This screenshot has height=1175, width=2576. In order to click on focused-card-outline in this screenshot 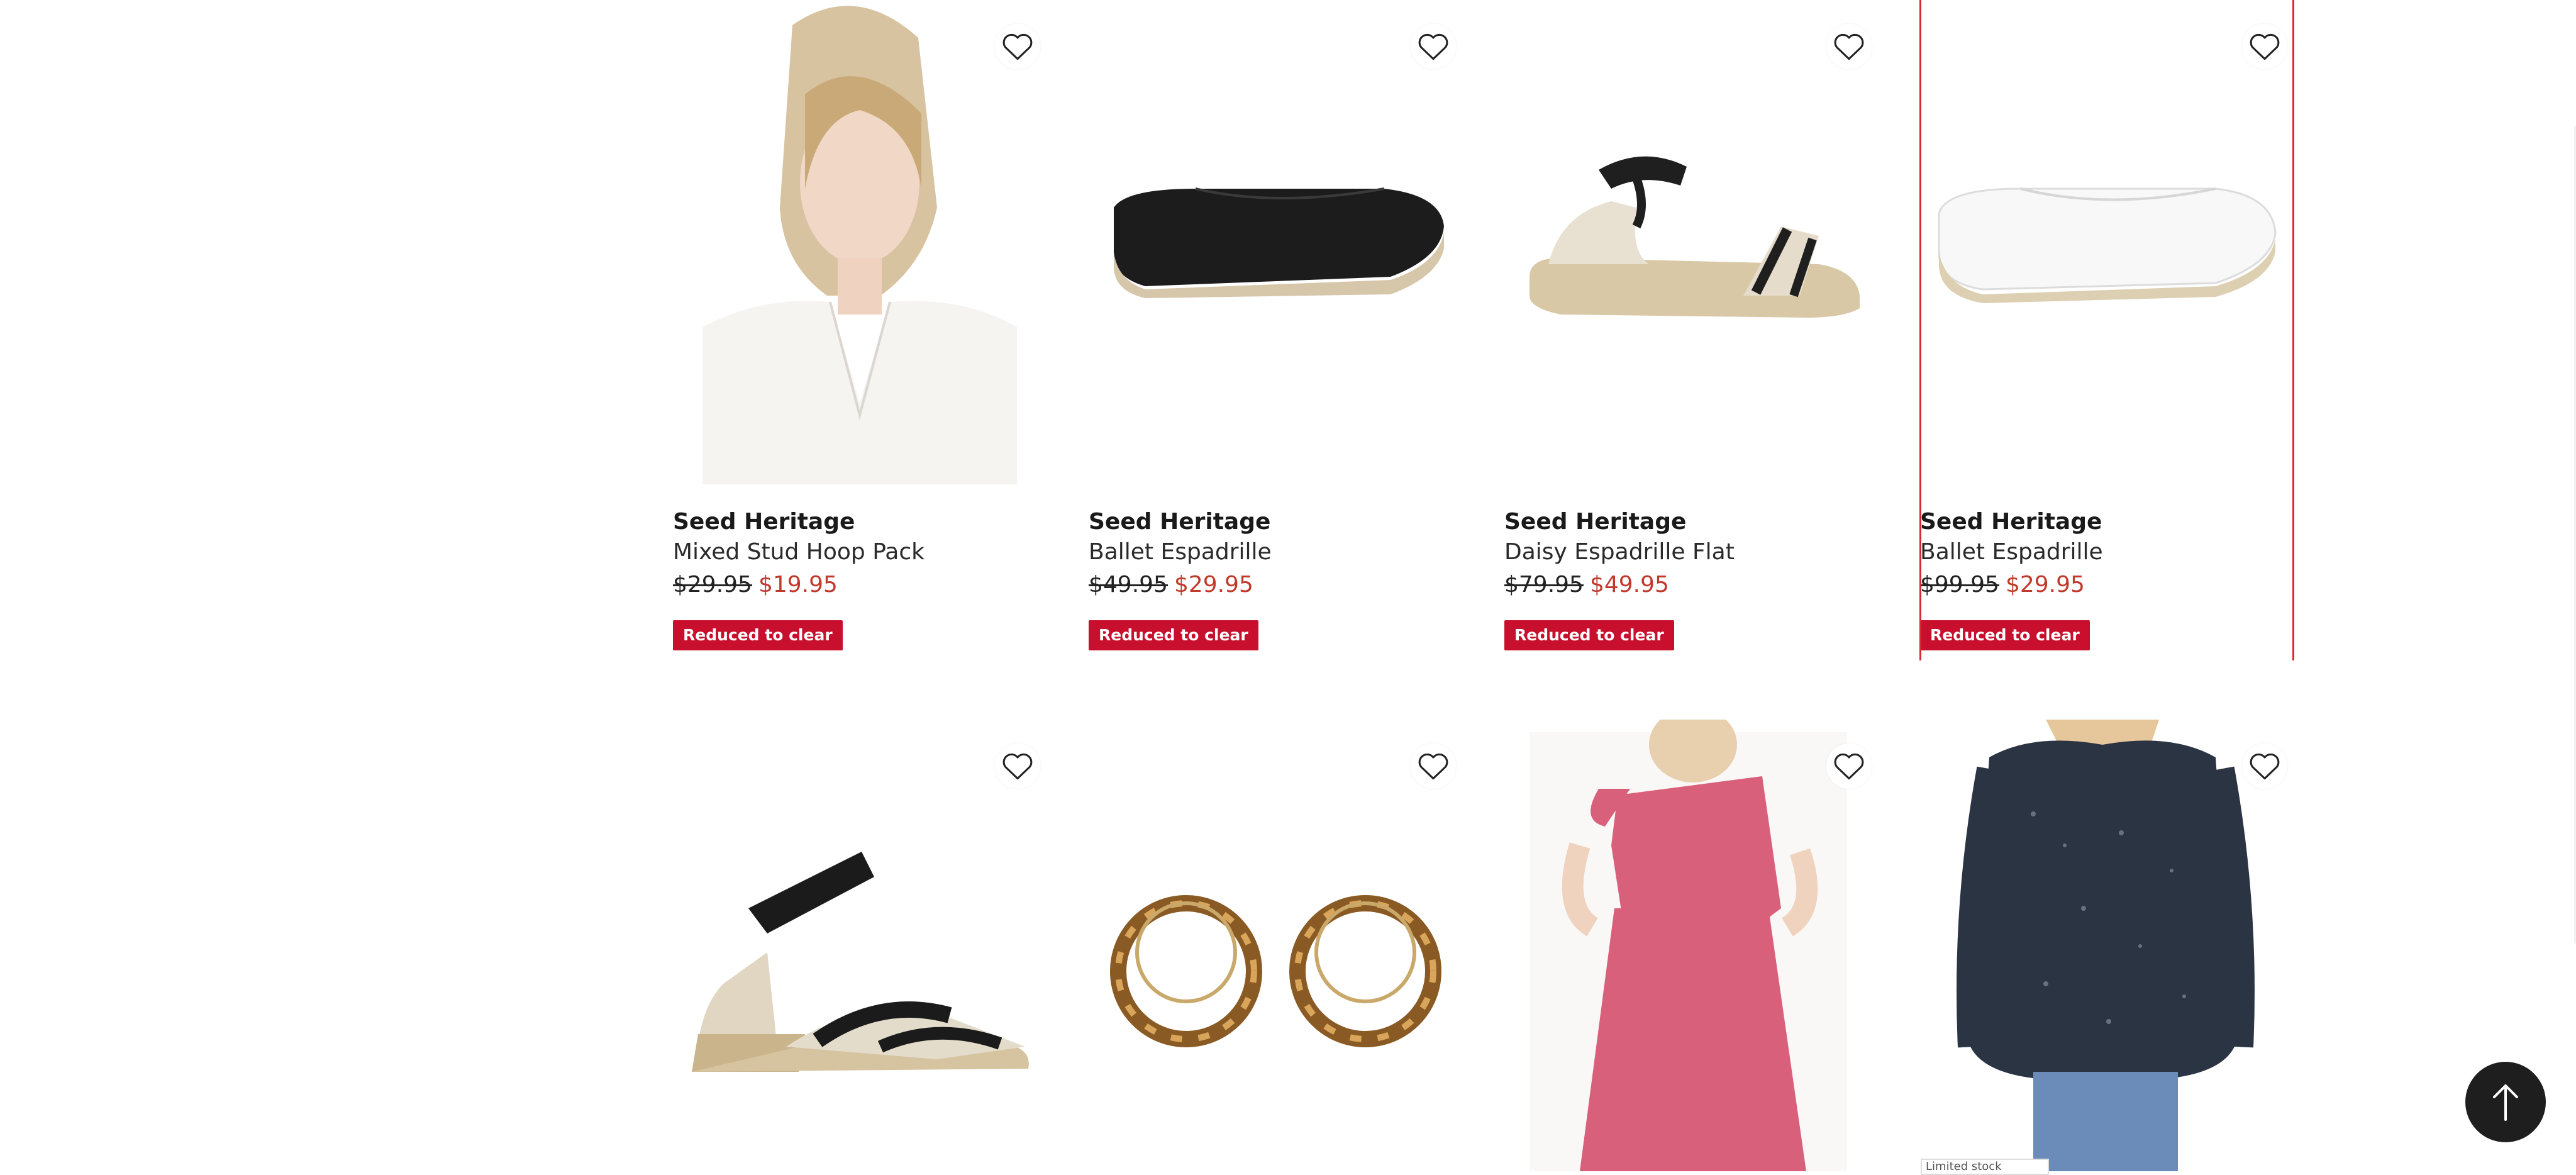, I will do `click(2106, 330)`.